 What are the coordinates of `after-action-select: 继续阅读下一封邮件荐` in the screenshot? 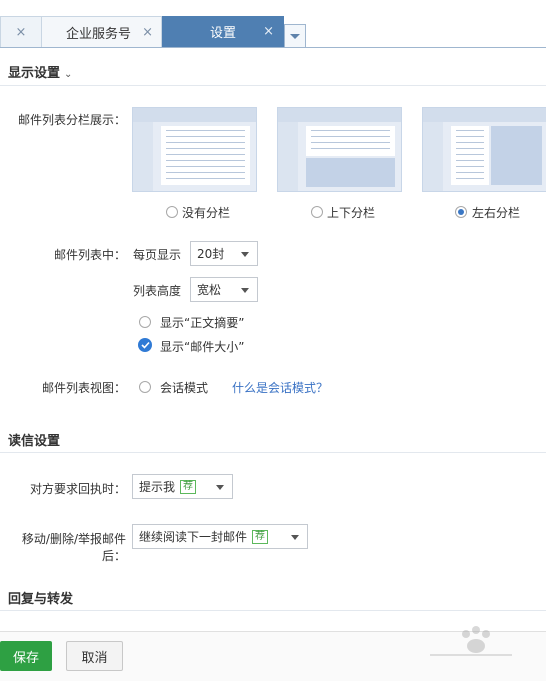 It's located at (220, 536).